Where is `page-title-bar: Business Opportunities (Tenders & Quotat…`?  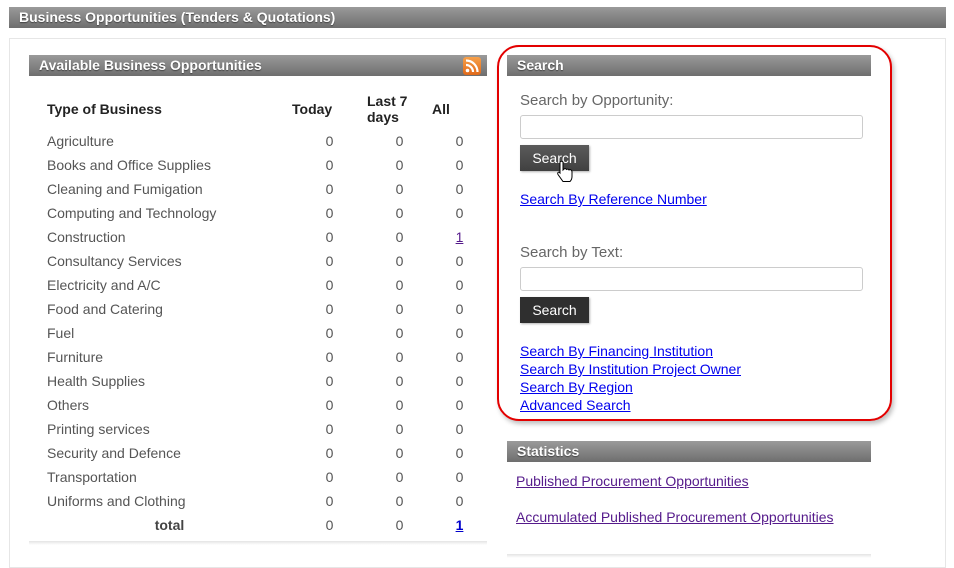 page-title-bar: Business Opportunities (Tenders & Quotat… is located at coordinates (477, 17).